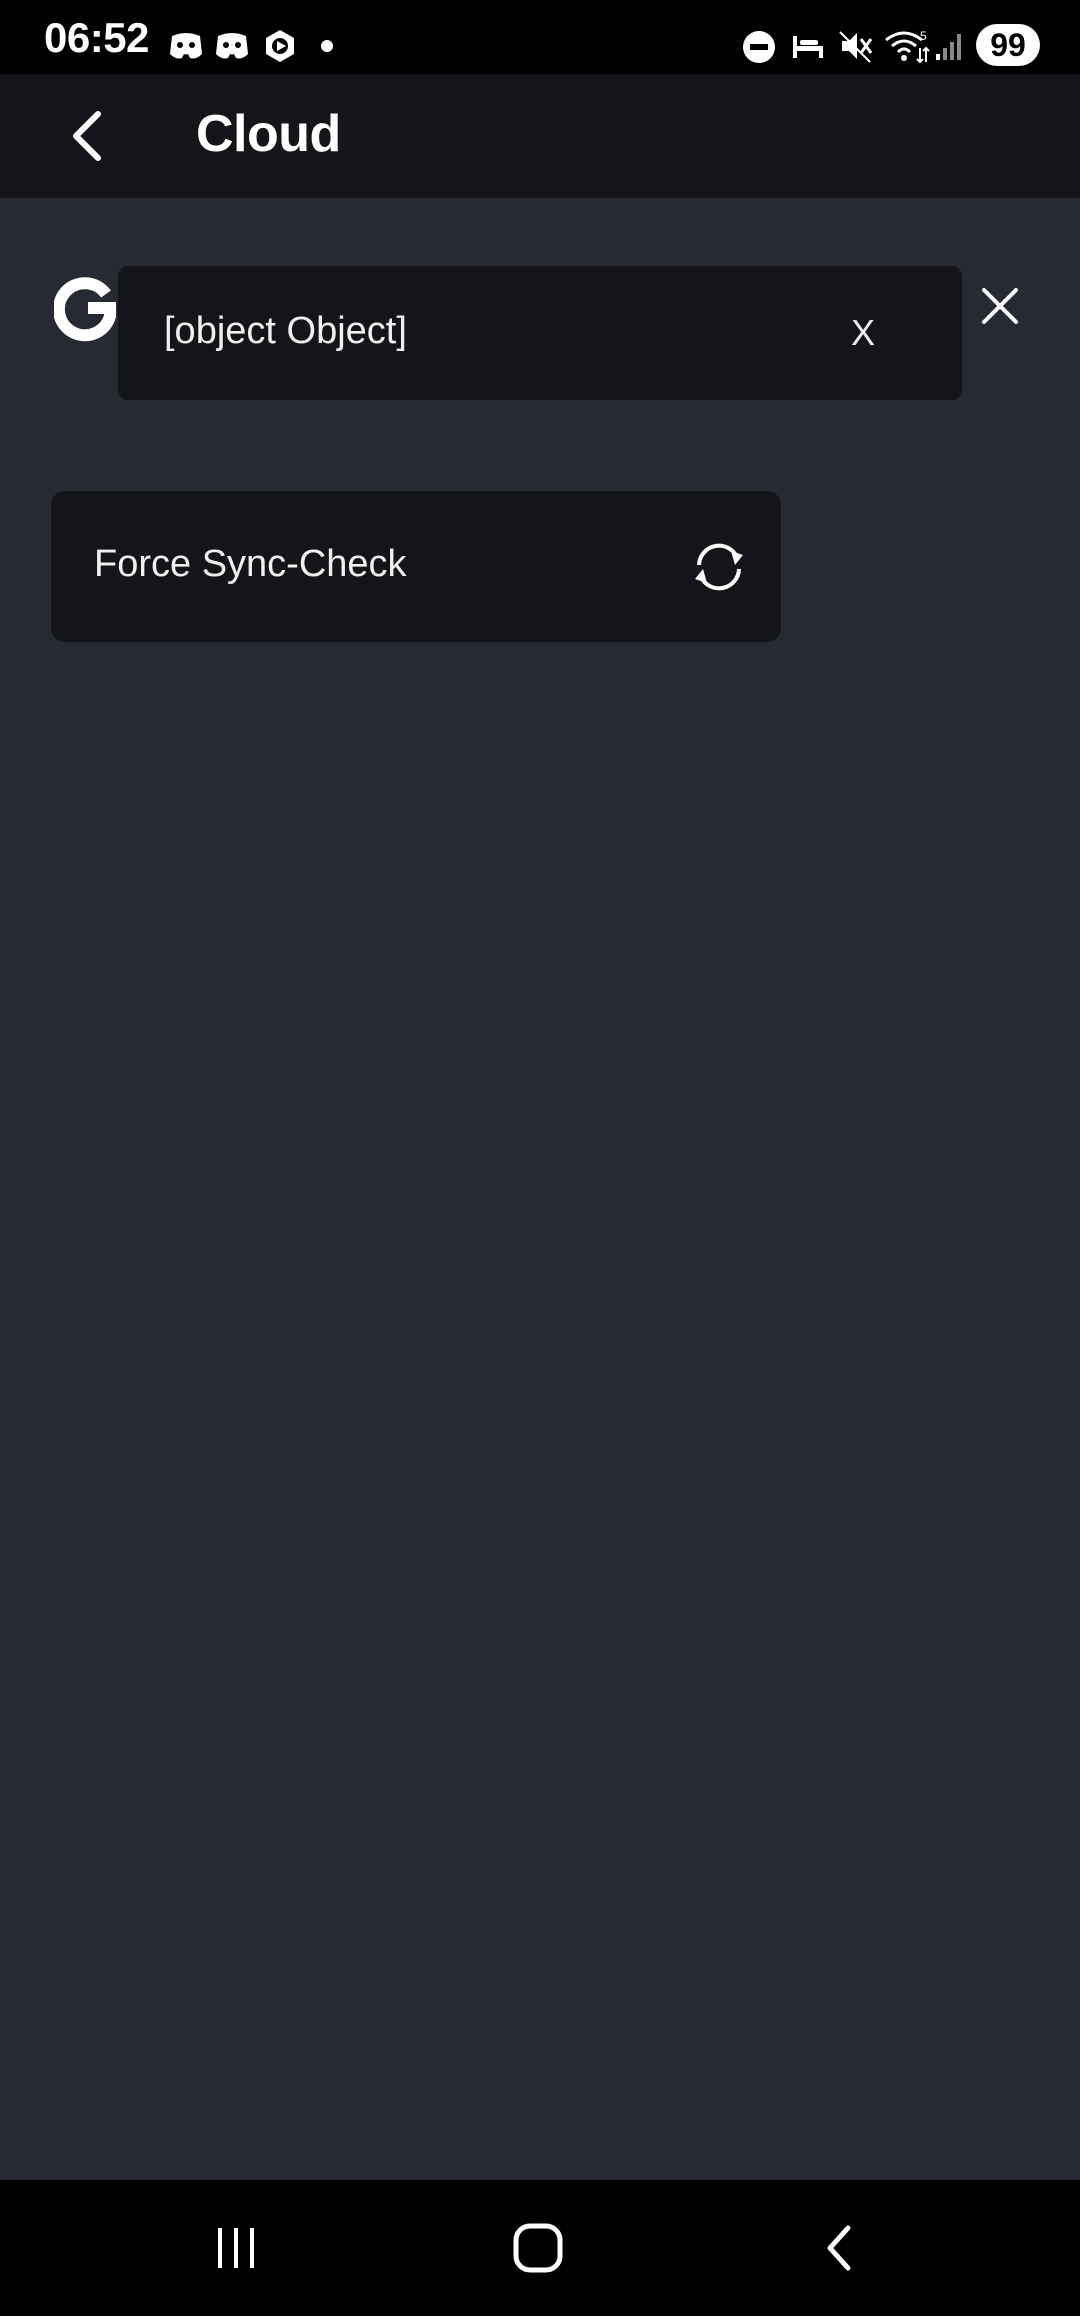 The image size is (1080, 2316). I want to click on navigation-bar, so click(540, 2248).